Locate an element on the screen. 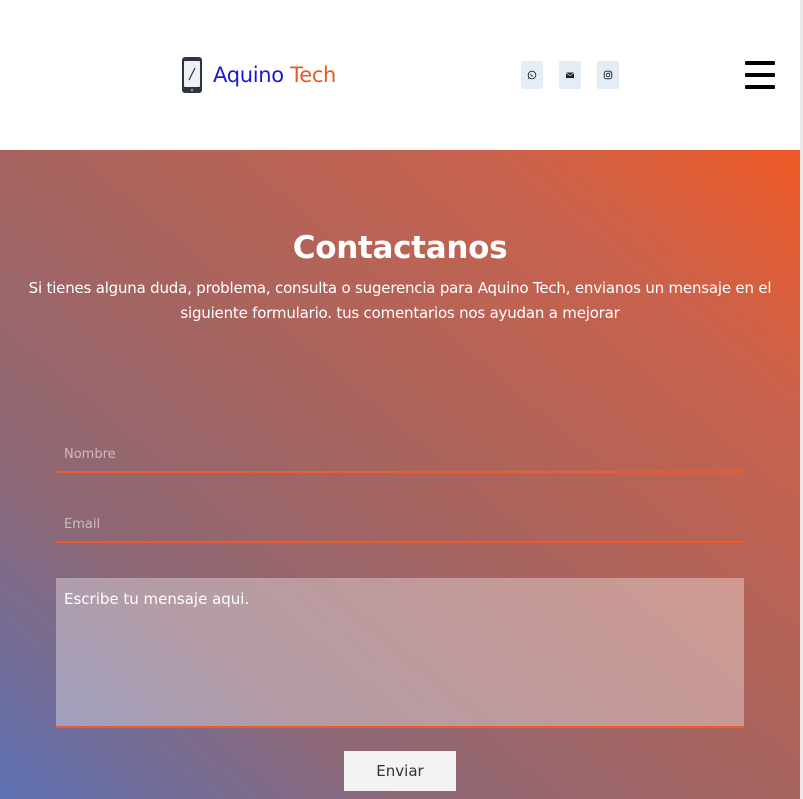  contact-title: Contactanos is located at coordinates (400, 248).